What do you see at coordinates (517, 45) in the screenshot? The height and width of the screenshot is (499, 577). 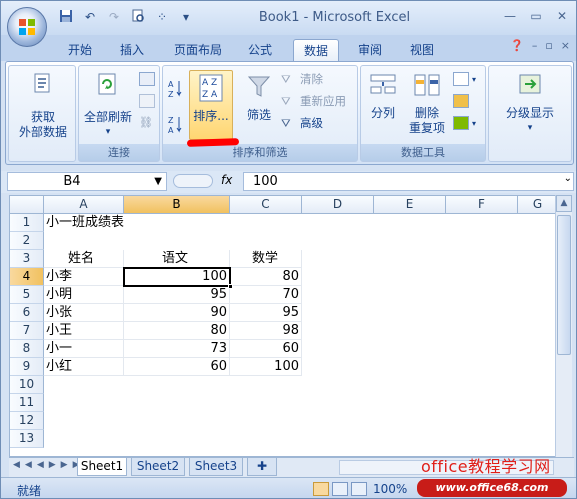 I see `help-icon: ❓` at bounding box center [517, 45].